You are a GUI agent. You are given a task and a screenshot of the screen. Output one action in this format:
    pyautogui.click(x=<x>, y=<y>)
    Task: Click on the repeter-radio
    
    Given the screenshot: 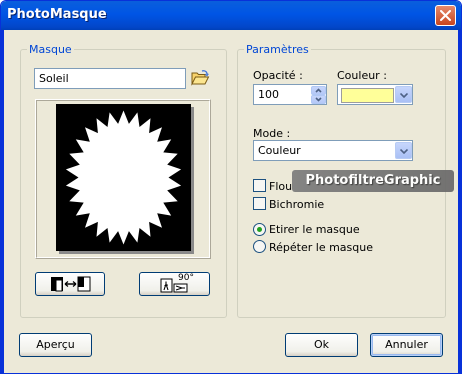 What is the action you would take?
    pyautogui.click(x=259, y=246)
    